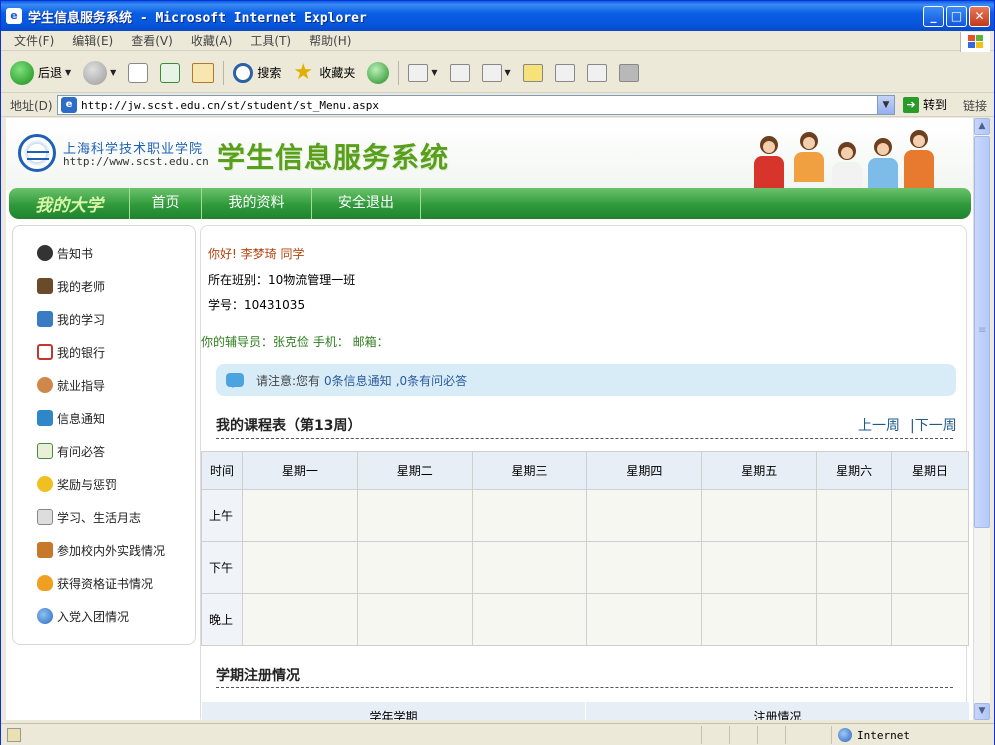 The height and width of the screenshot is (745, 995). Describe the element at coordinates (222, 567) in the screenshot. I see `row-label: 下午` at that location.